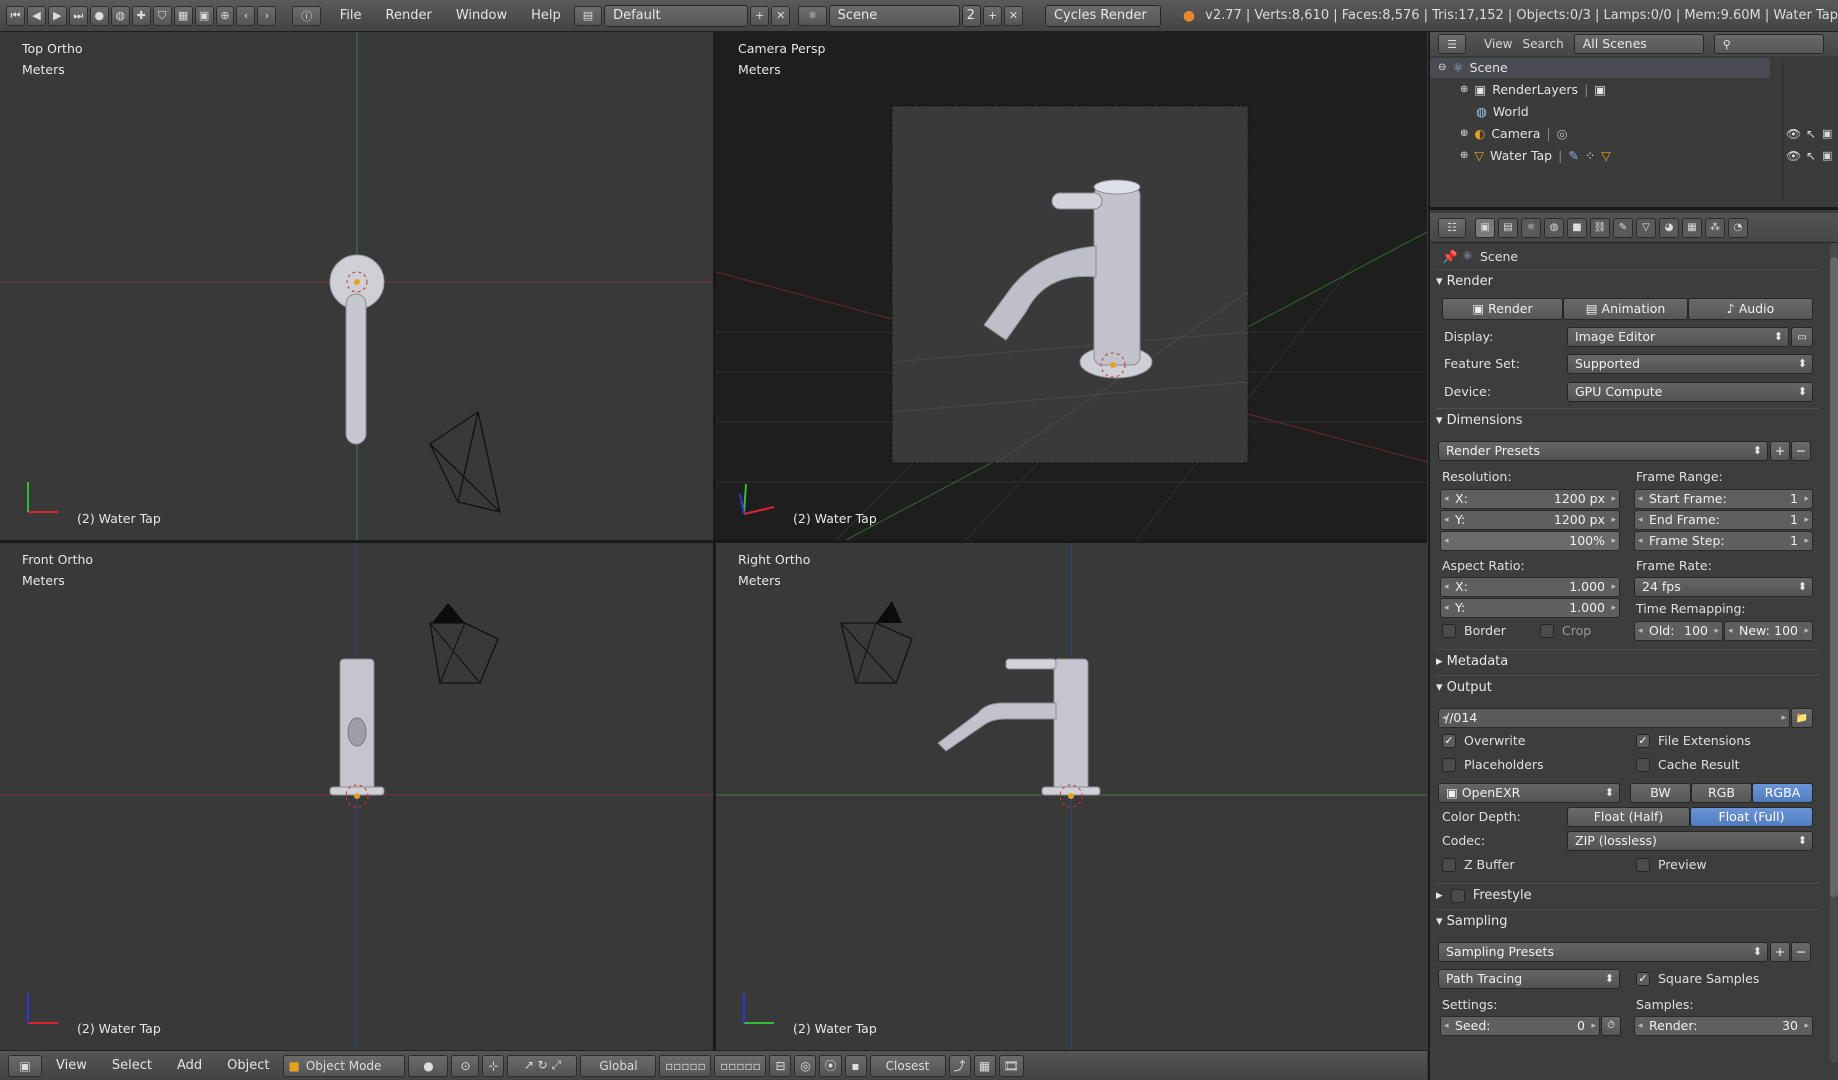 Image resolution: width=1838 pixels, height=1080 pixels. What do you see at coordinates (805, 1065) in the screenshot?
I see `proportional-icon: ◎` at bounding box center [805, 1065].